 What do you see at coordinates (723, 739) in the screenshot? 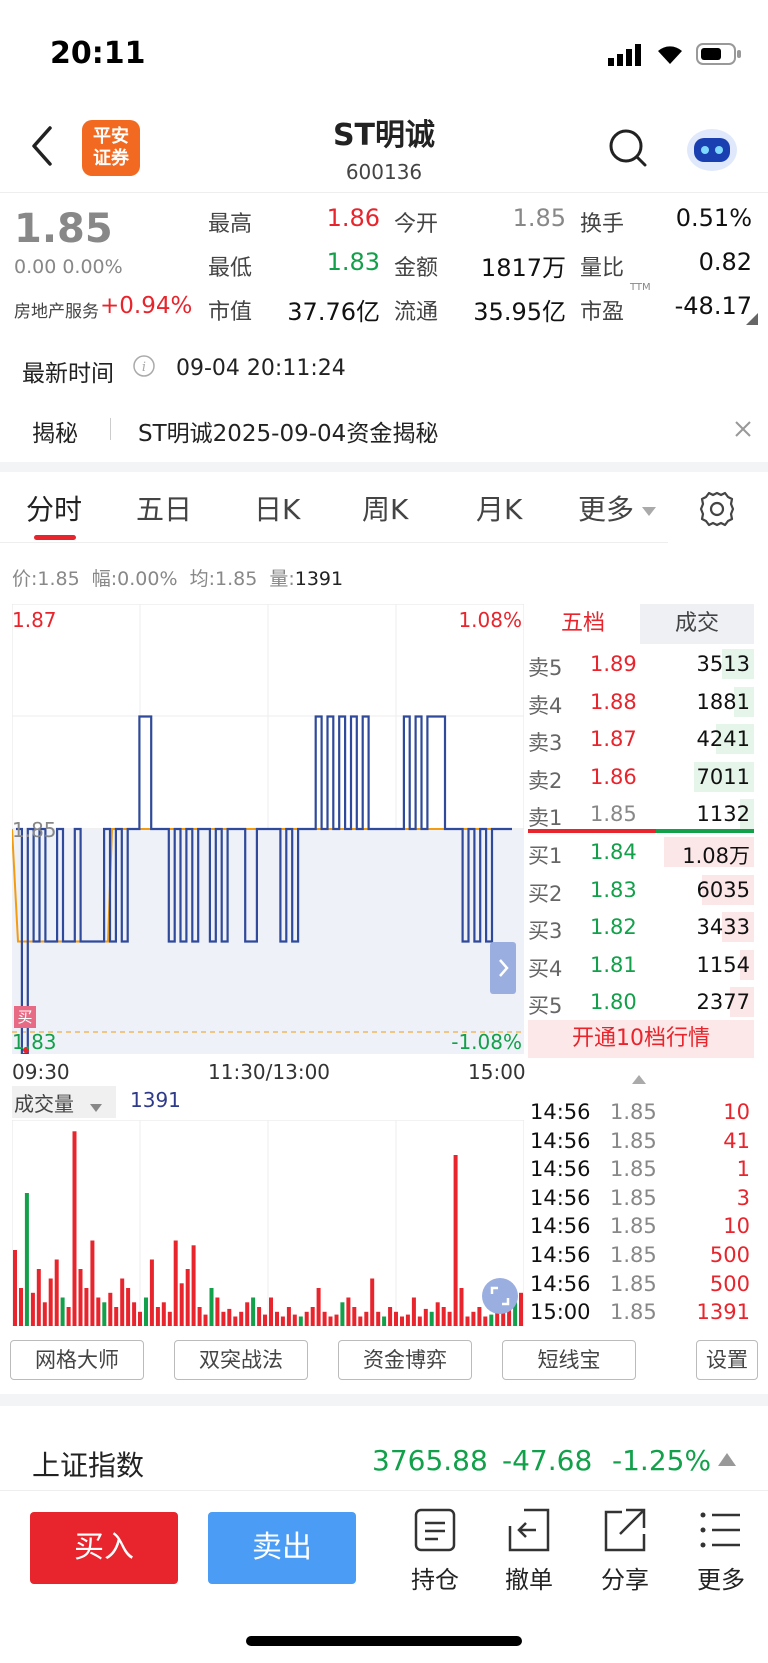
I see `ask-volume: 4241` at bounding box center [723, 739].